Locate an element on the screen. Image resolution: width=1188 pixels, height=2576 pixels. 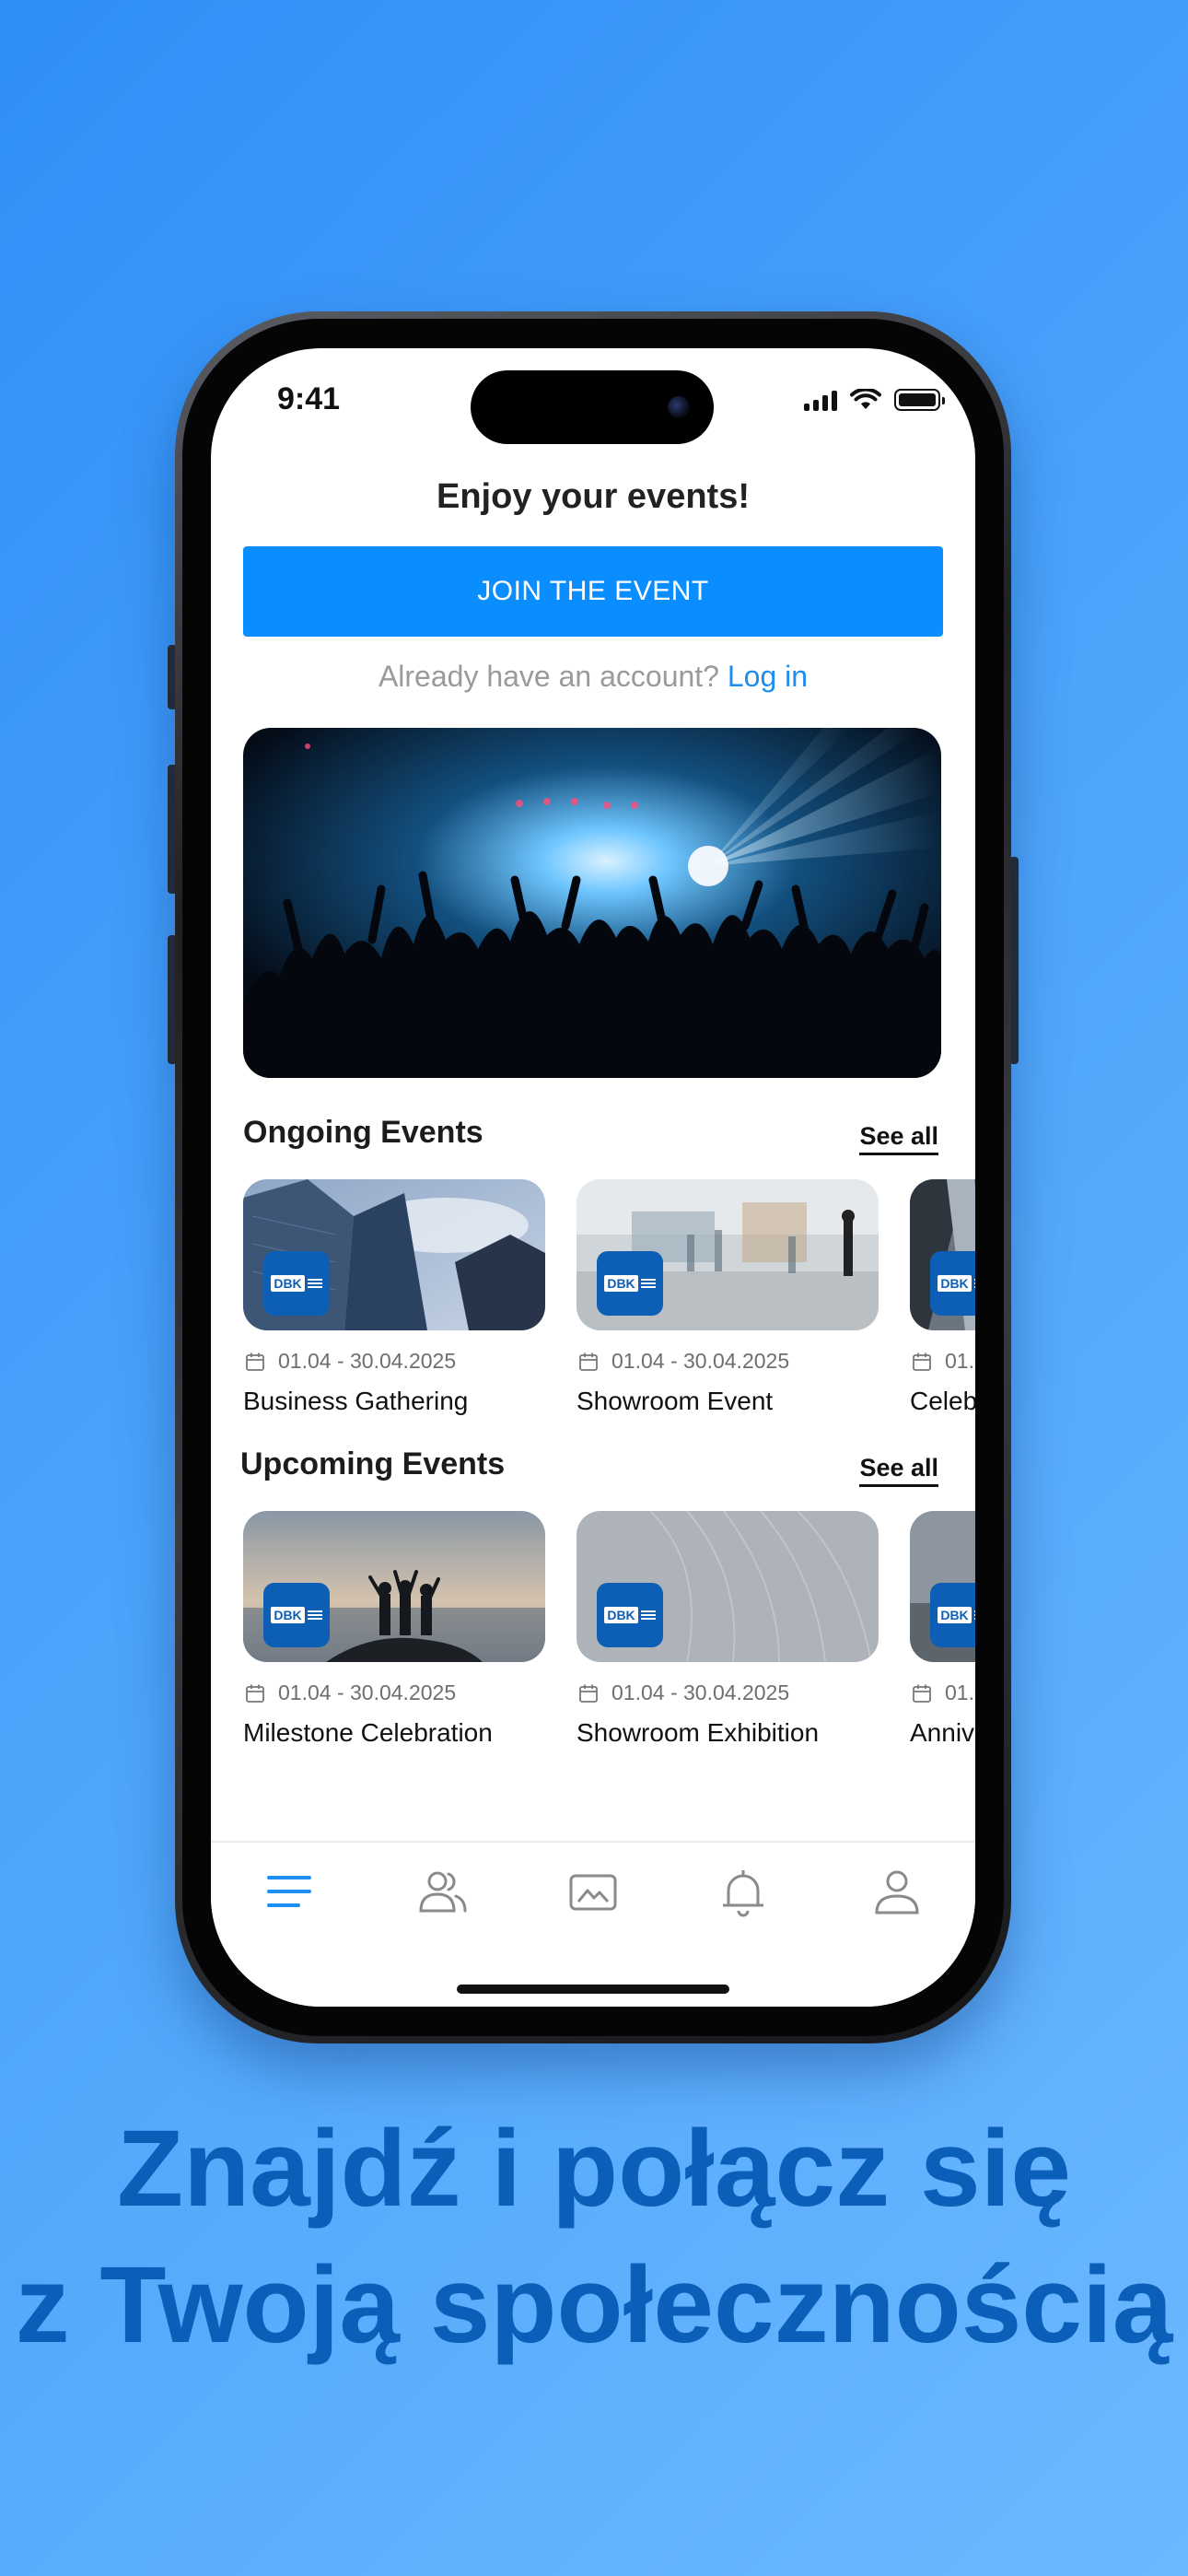
signal-icon is located at coordinates (821, 400).